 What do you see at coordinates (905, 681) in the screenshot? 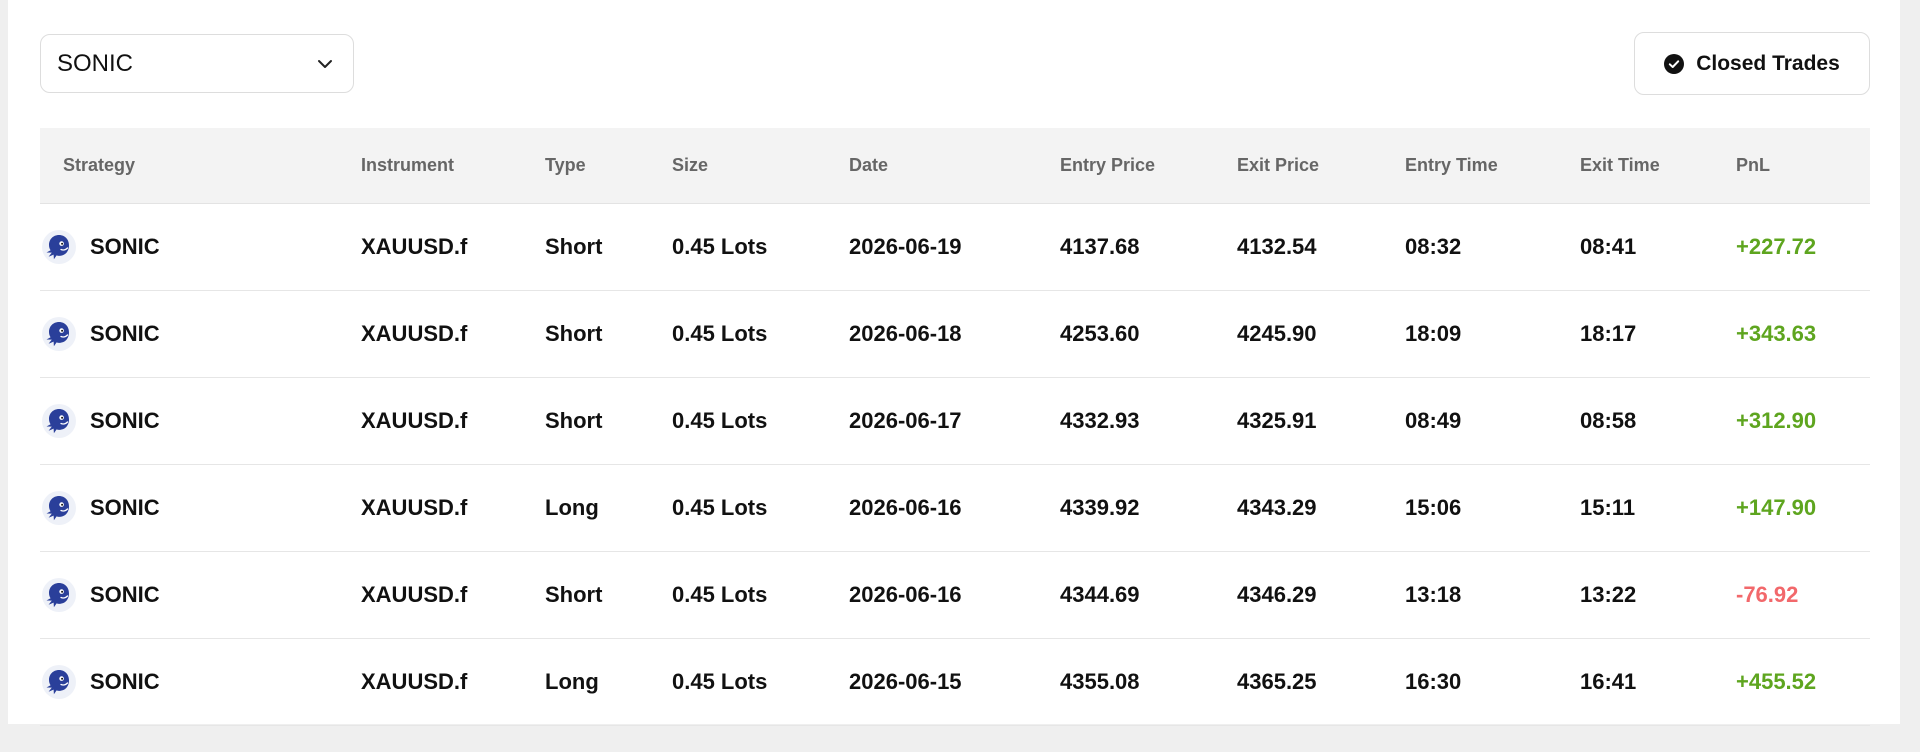
I see `date-cell: 2026-06-15` at bounding box center [905, 681].